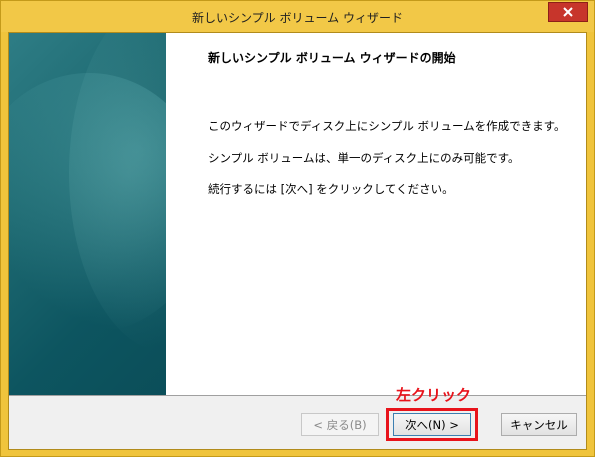 Image resolution: width=595 pixels, height=457 pixels. I want to click on footer-separator, so click(297, 395).